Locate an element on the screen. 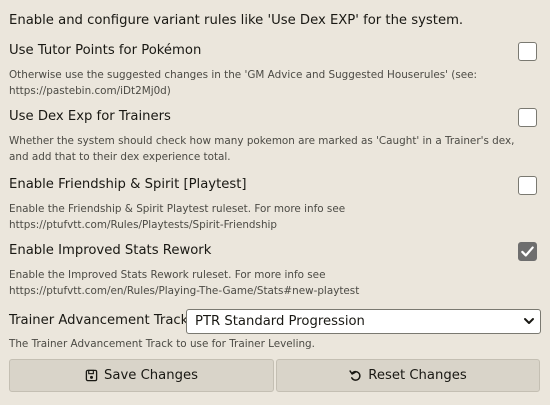  setting-label: Use Dex Exp for Trainers is located at coordinates (90, 116).